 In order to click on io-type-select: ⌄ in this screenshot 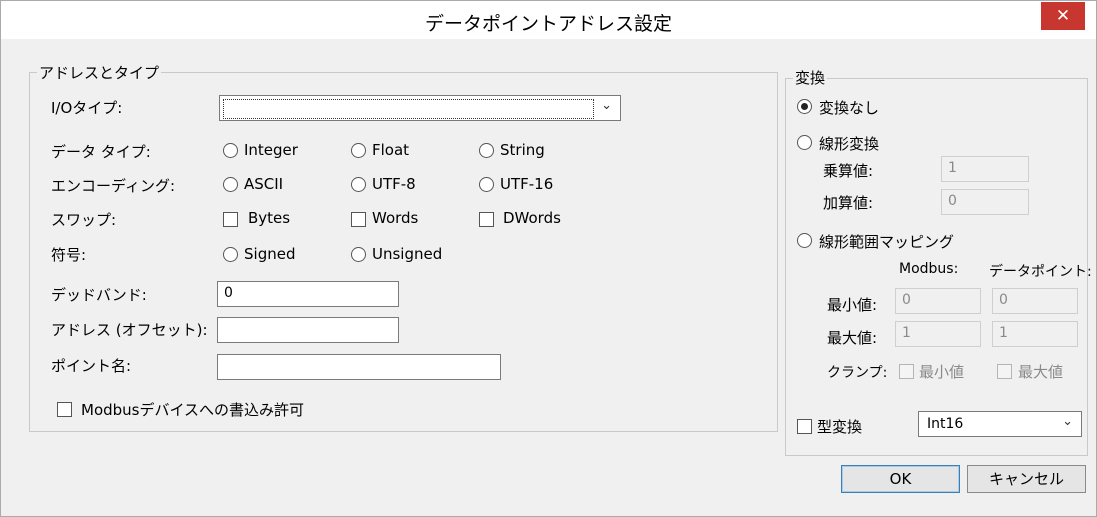, I will do `click(420, 108)`.